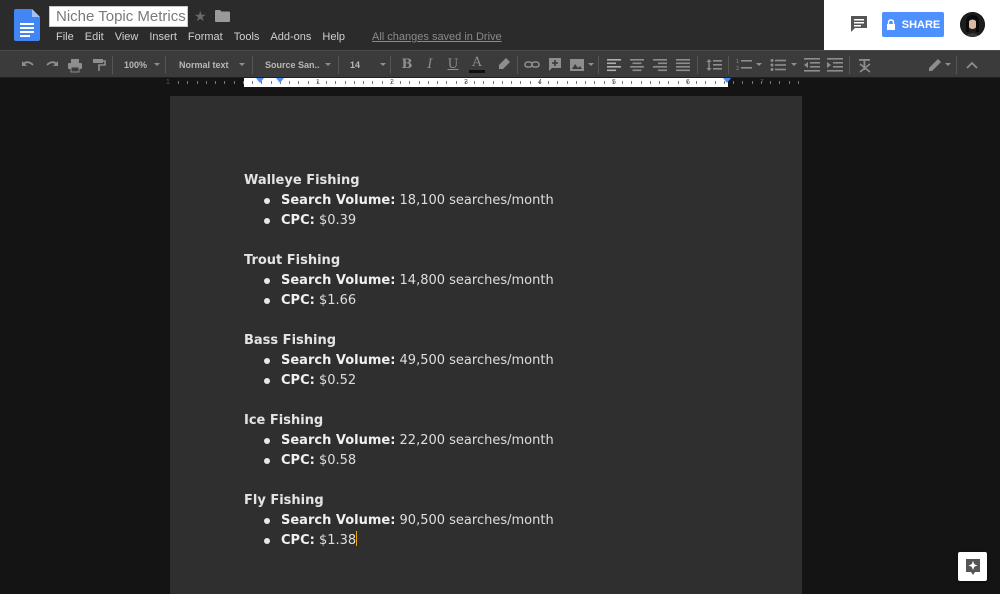 Image resolution: width=1000 pixels, height=594 pixels. What do you see at coordinates (335, 460) in the screenshot?
I see `metric-value: $0.58` at bounding box center [335, 460].